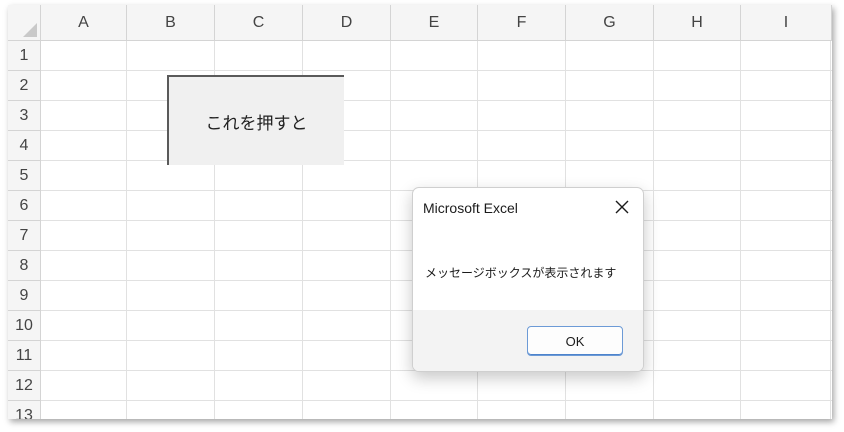 The width and height of the screenshot is (844, 432). Describe the element at coordinates (24, 296) in the screenshot. I see `row-header-9: 9` at that location.